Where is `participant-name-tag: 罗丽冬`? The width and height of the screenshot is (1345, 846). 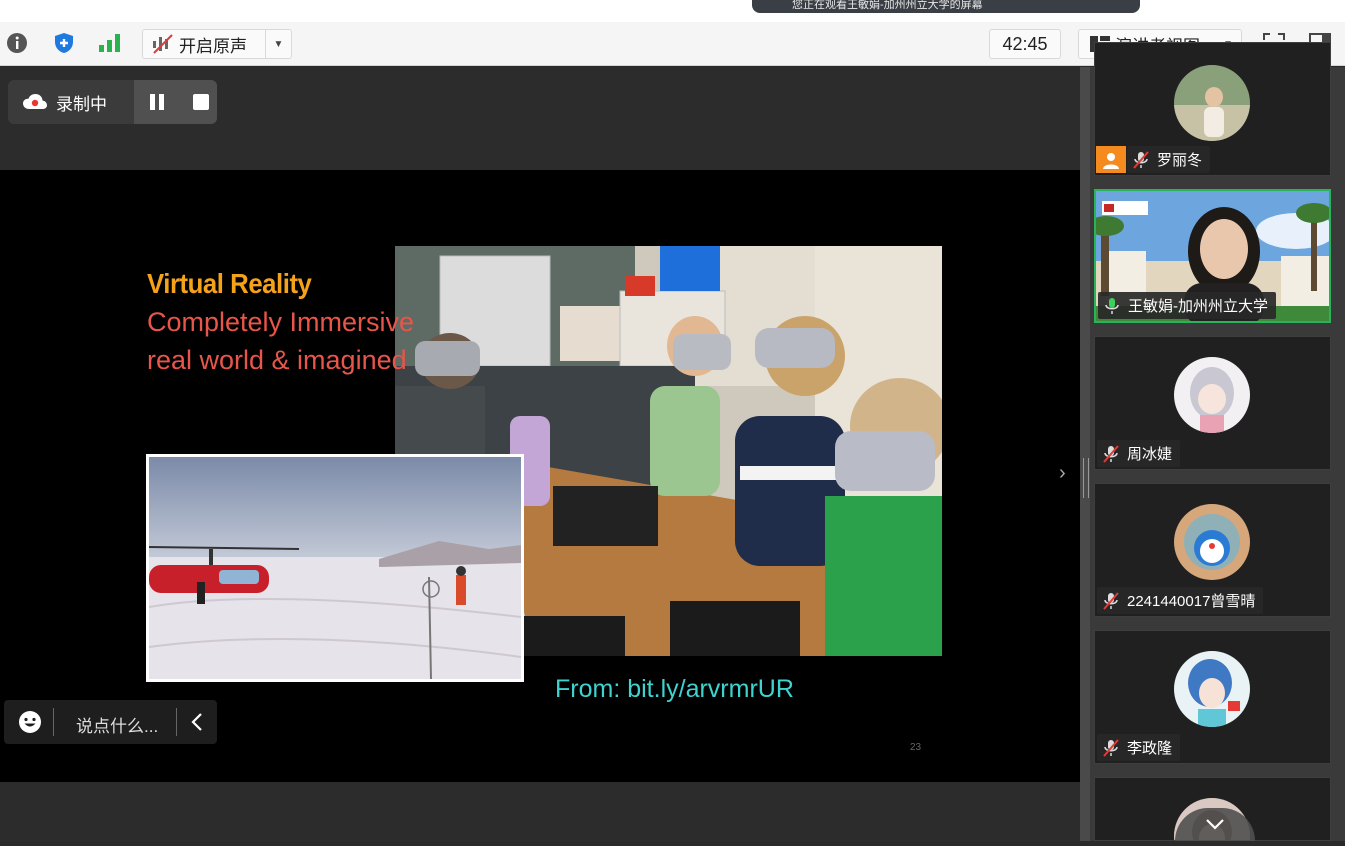
participant-name-tag: 罗丽冬 is located at coordinates (1169, 159).